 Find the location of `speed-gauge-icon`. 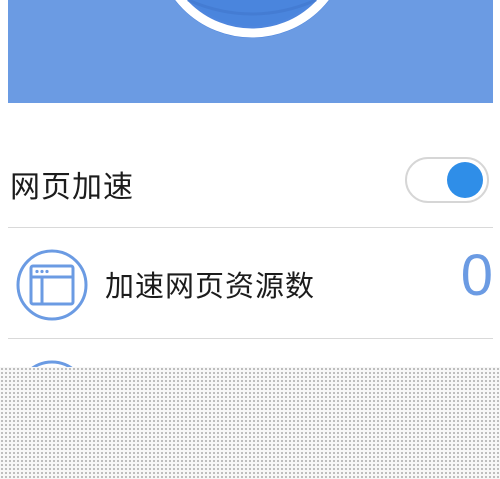

speed-gauge-icon is located at coordinates (252, 19).